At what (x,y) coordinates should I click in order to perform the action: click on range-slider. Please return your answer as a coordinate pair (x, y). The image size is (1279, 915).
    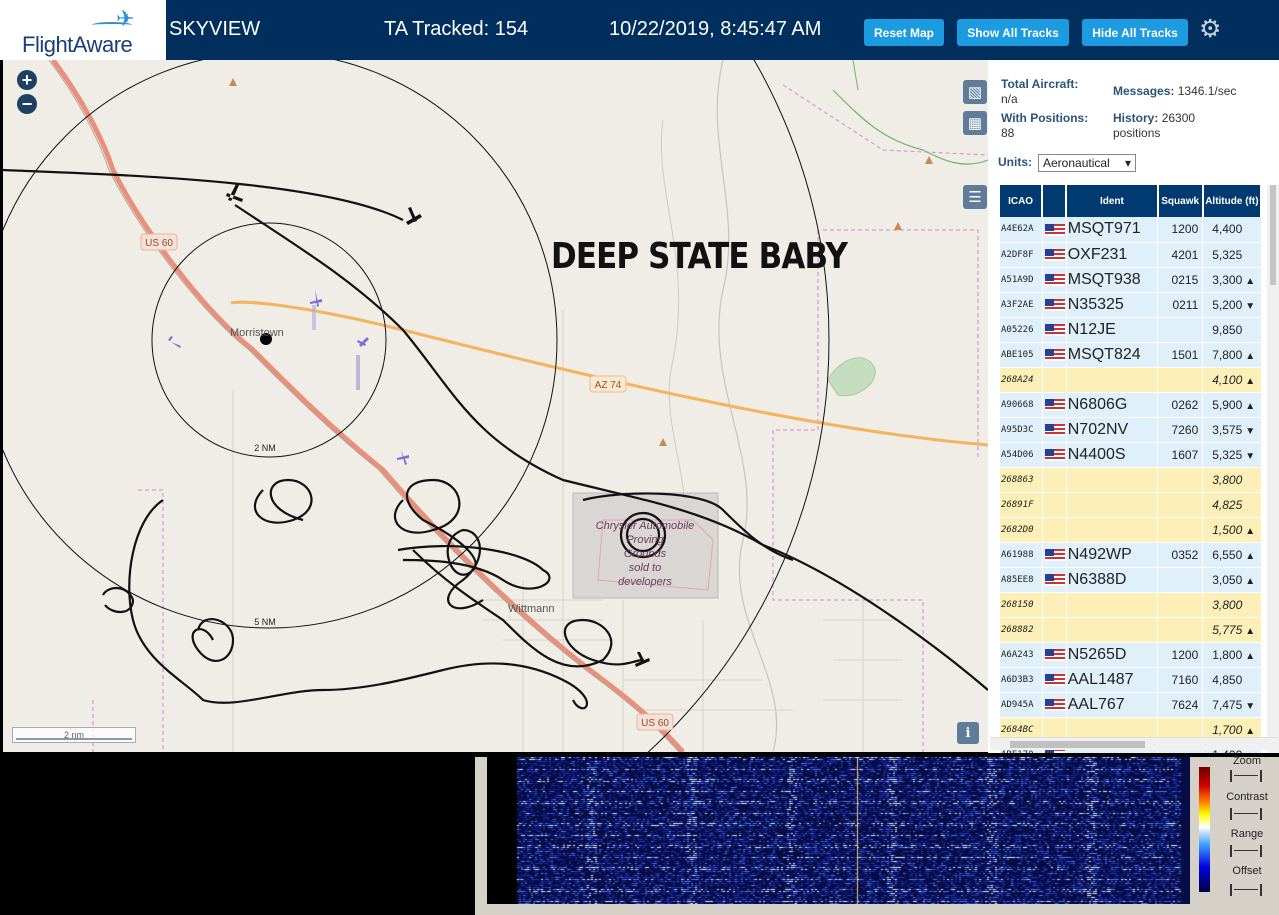
    Looking at the image, I should click on (1246, 851).